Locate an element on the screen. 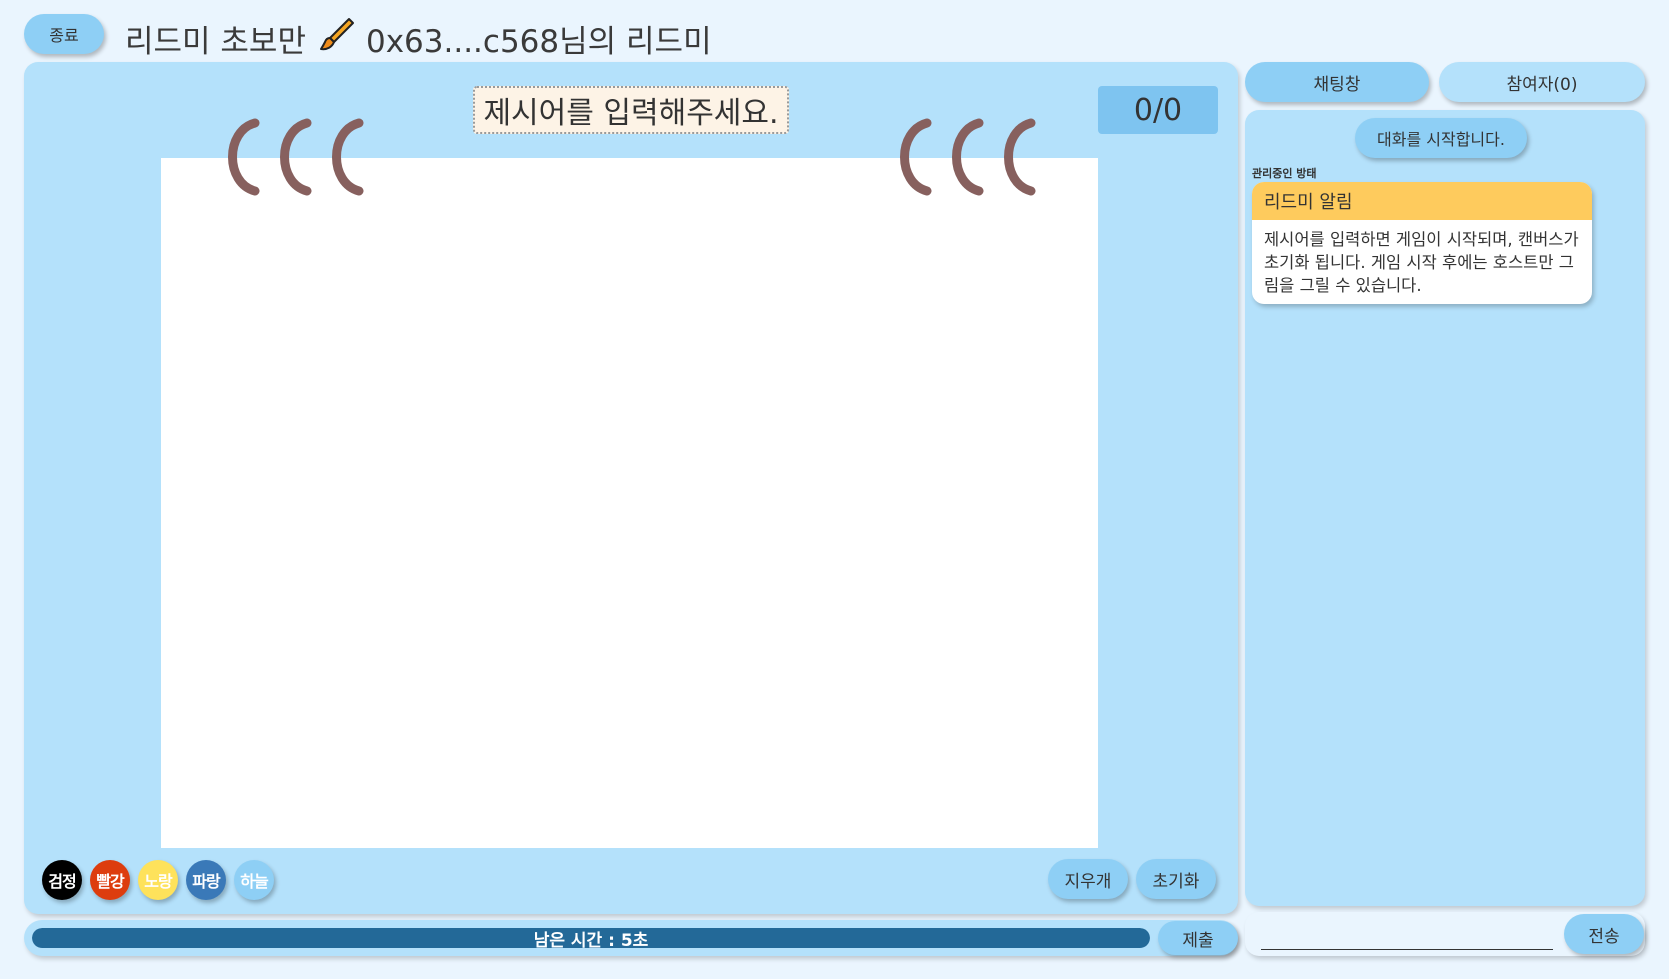  color-swatch-3: 파랑 is located at coordinates (206, 880).